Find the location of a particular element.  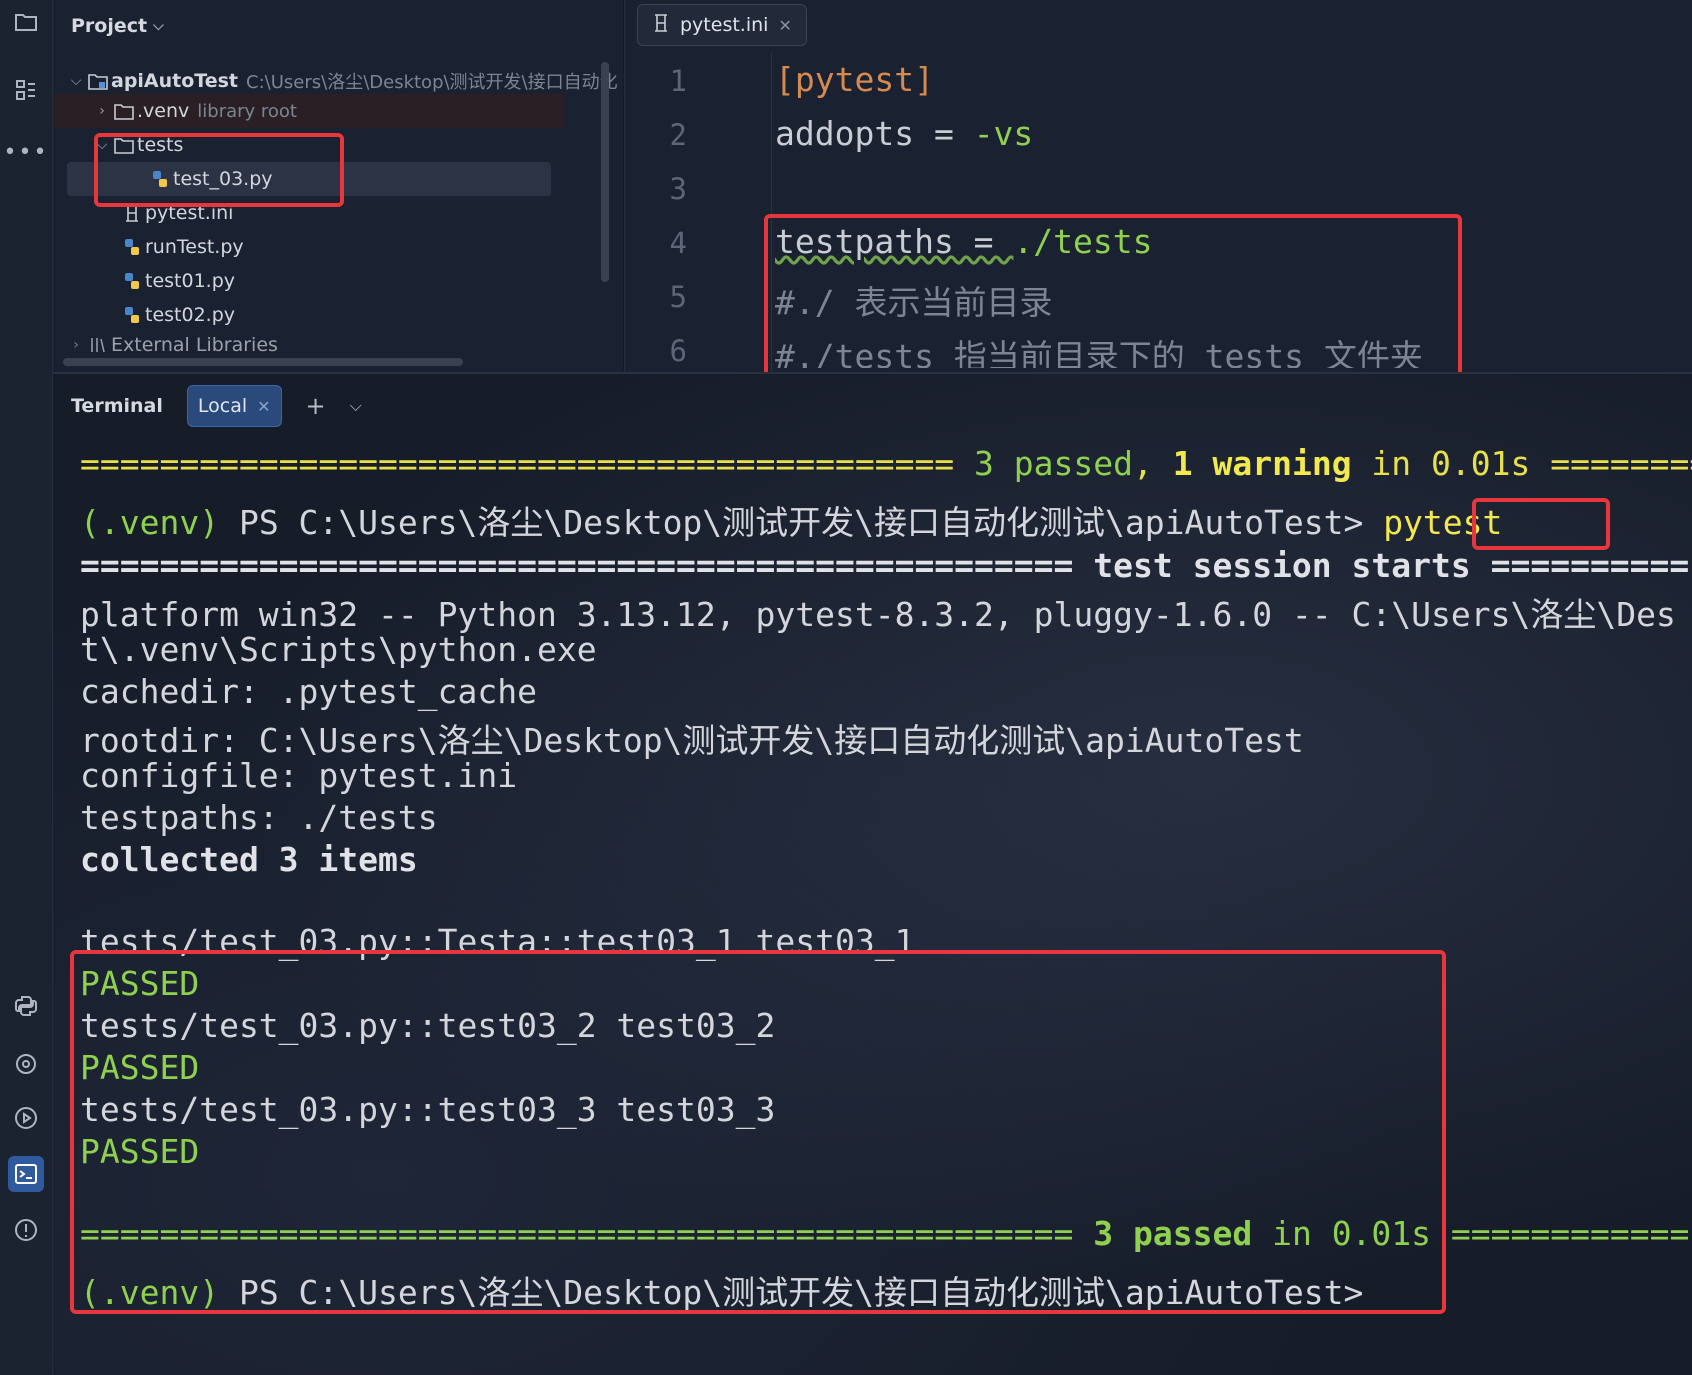

collected-line: collected 3 items is located at coordinates (249, 859).